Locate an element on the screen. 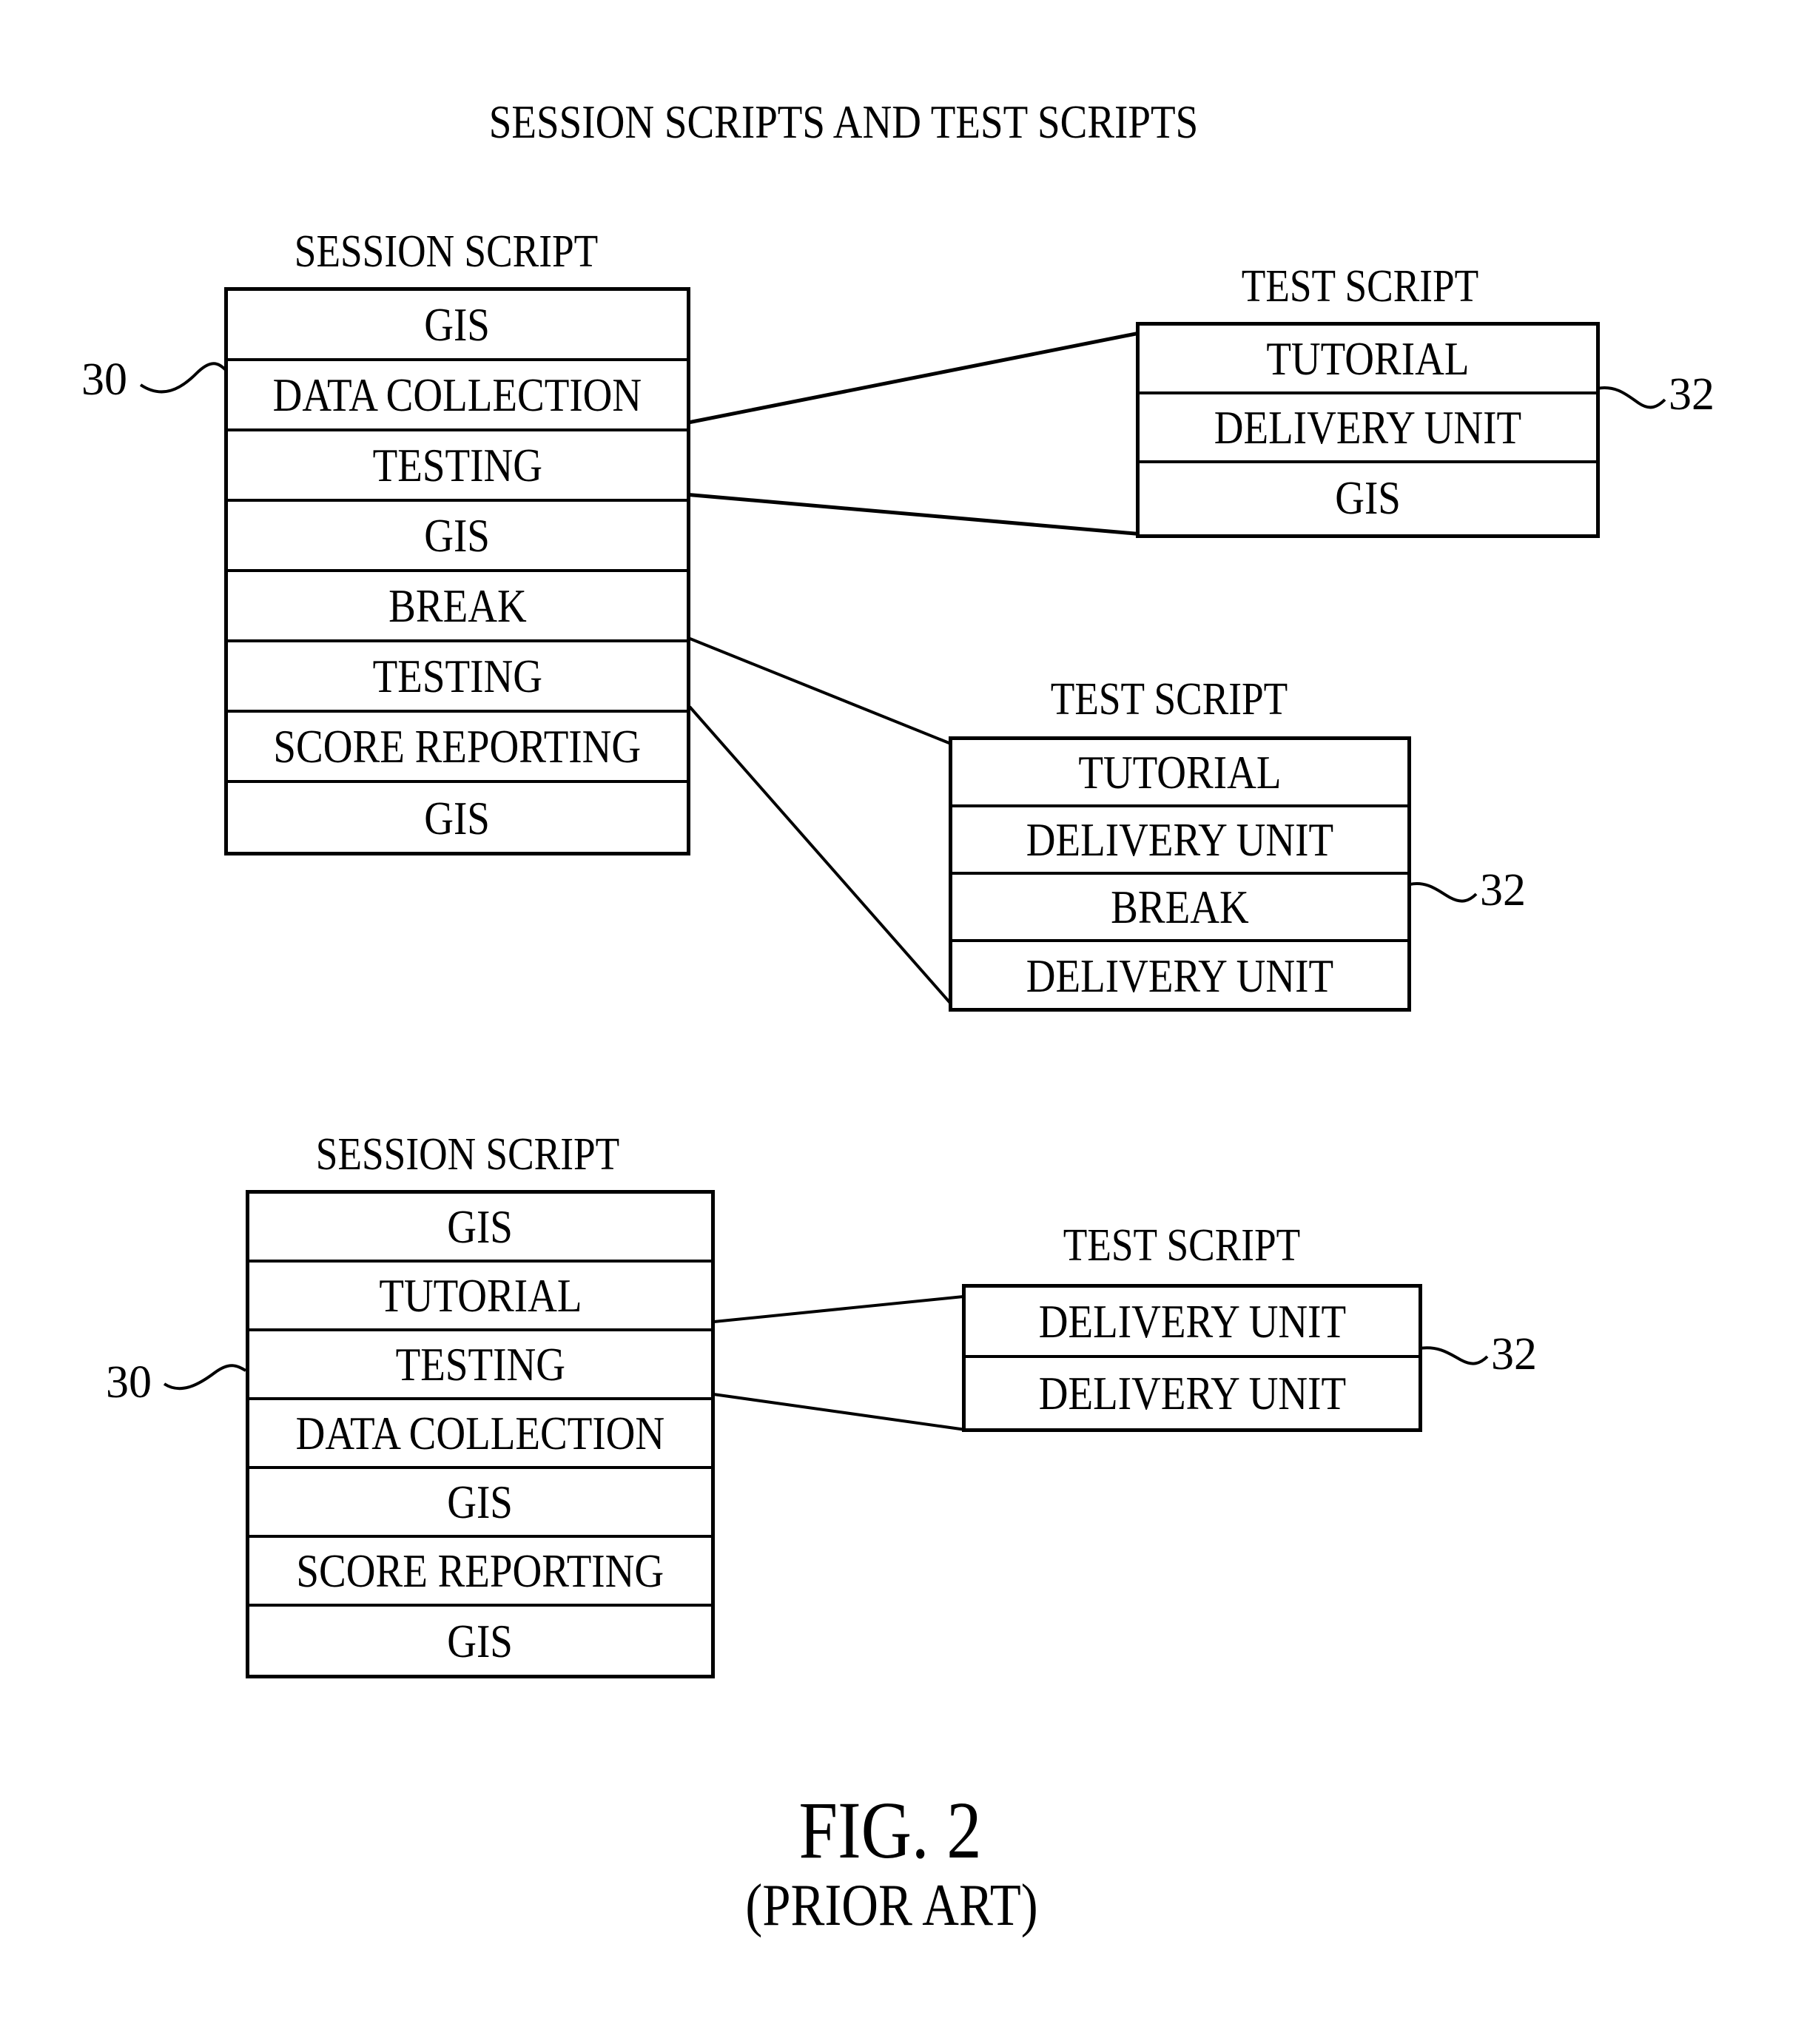  figure-sublabel: (PRIOR ART) is located at coordinates (892, 1905).